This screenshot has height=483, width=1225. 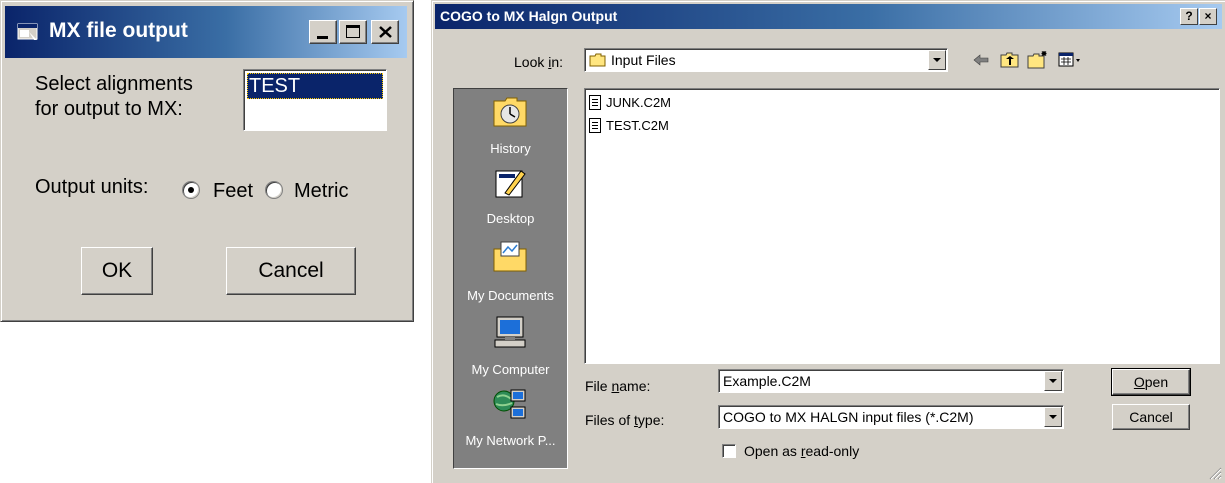 I want to click on resize-grip-icon, so click(x=1215, y=473).